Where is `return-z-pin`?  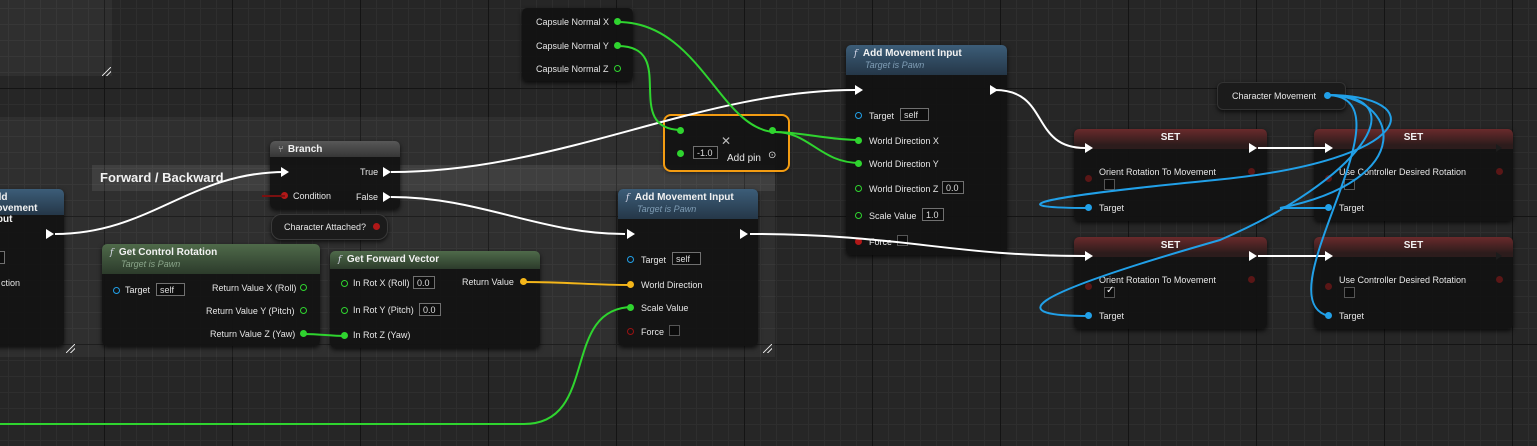 return-z-pin is located at coordinates (303, 333).